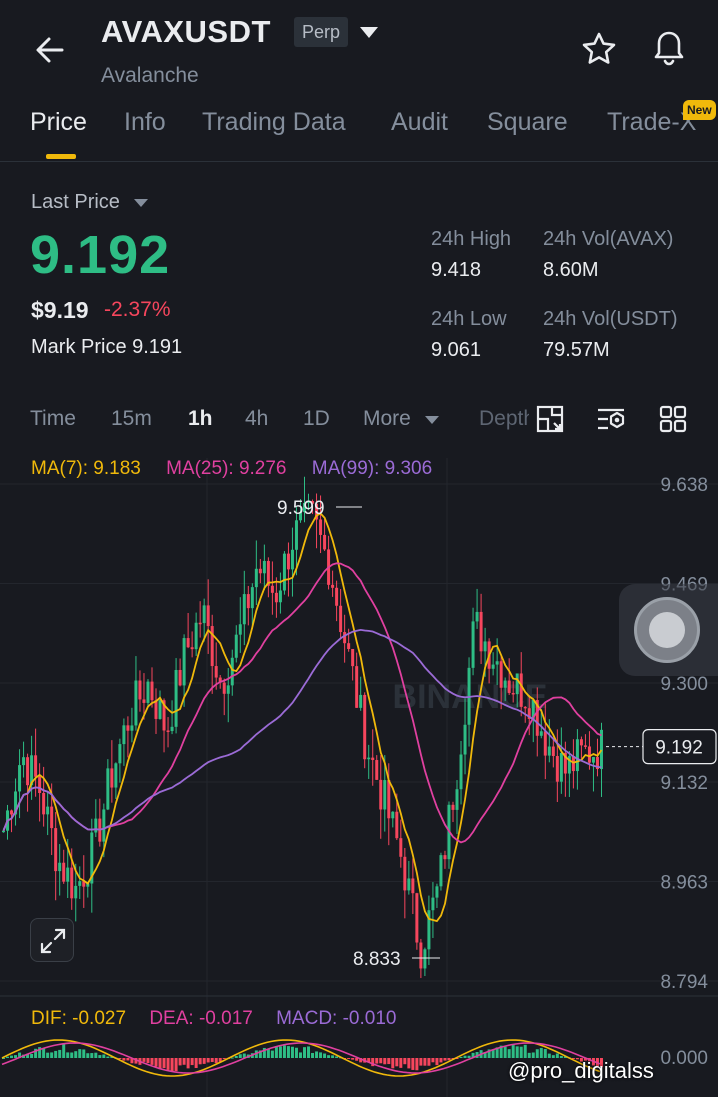 The width and height of the screenshot is (718, 1097). What do you see at coordinates (550, 419) in the screenshot?
I see `compare-icon` at bounding box center [550, 419].